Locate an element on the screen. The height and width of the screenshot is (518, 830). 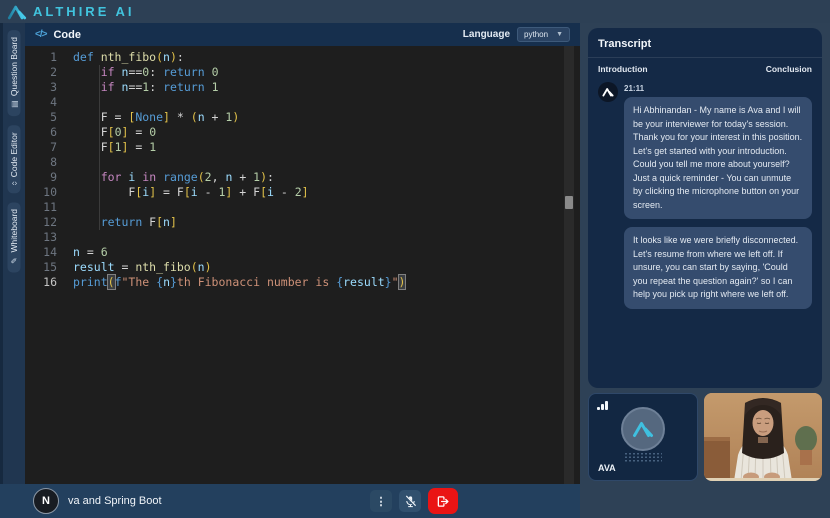
code-text: def nth_fibo(n): is located at coordinates (128, 57).